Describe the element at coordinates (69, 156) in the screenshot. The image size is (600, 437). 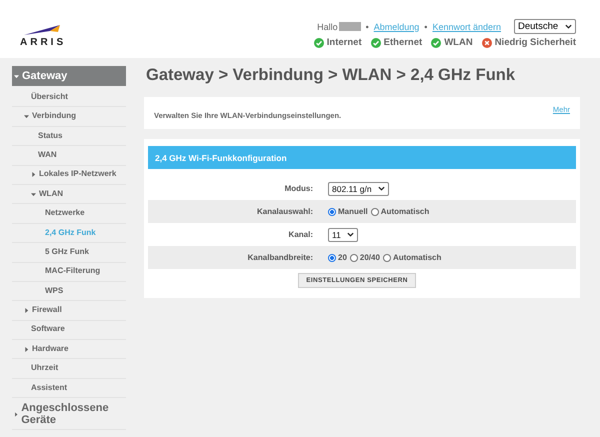
I see `nav-item: WAN` at that location.